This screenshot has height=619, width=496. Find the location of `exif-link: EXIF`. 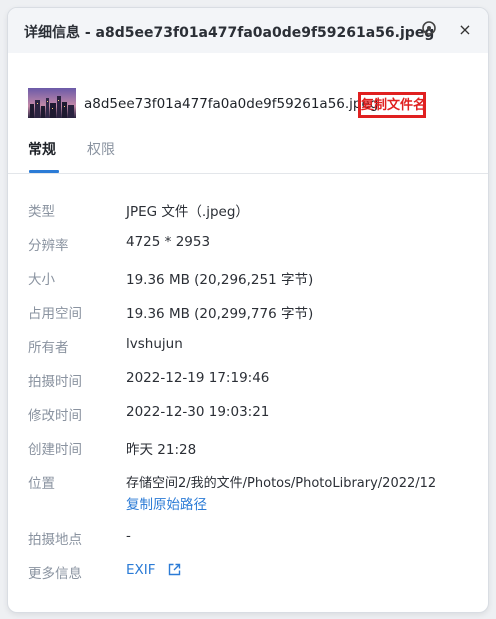

exif-link: EXIF is located at coordinates (153, 571).